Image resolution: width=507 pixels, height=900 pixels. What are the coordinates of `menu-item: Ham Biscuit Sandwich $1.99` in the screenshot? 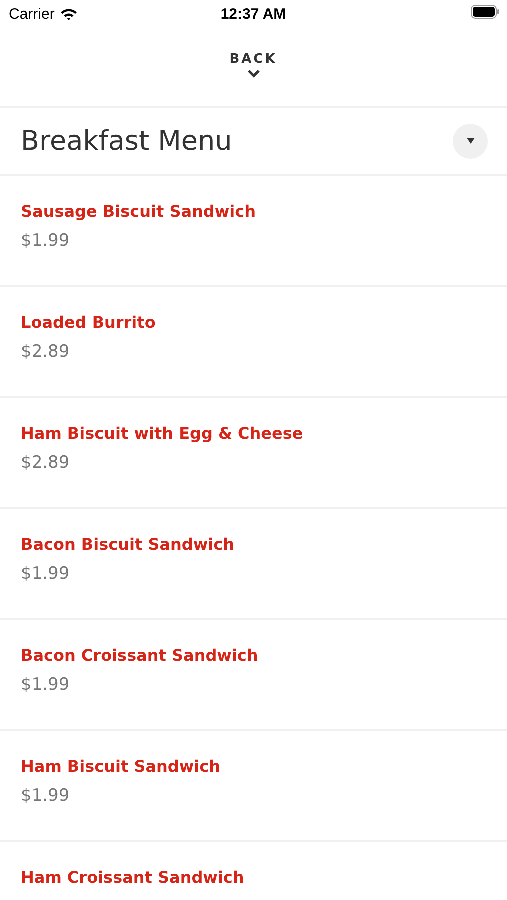 It's located at (253, 786).